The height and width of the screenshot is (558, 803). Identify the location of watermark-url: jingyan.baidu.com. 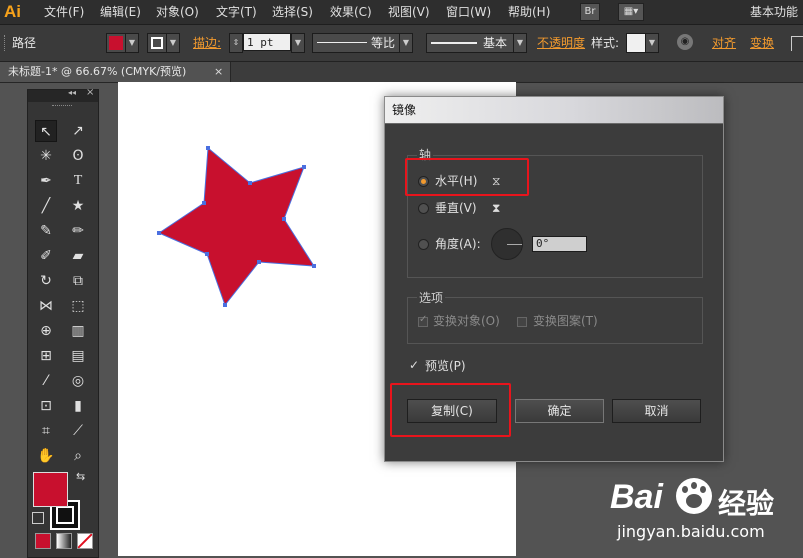
(691, 531).